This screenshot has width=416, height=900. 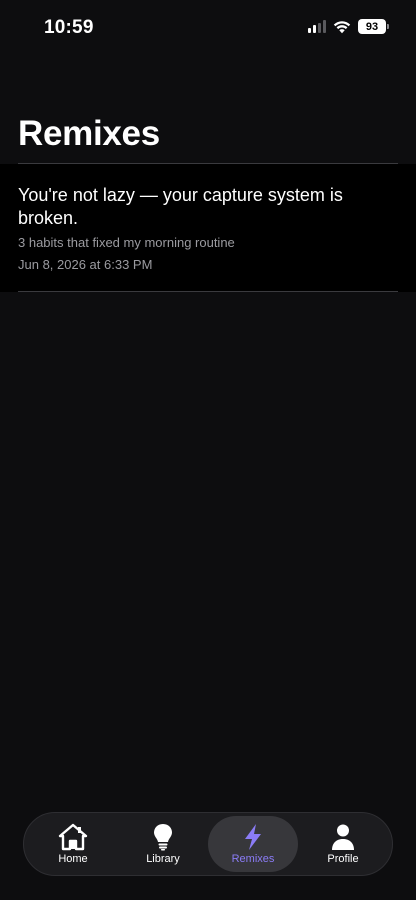 I want to click on wifi-icon, so click(x=342, y=26).